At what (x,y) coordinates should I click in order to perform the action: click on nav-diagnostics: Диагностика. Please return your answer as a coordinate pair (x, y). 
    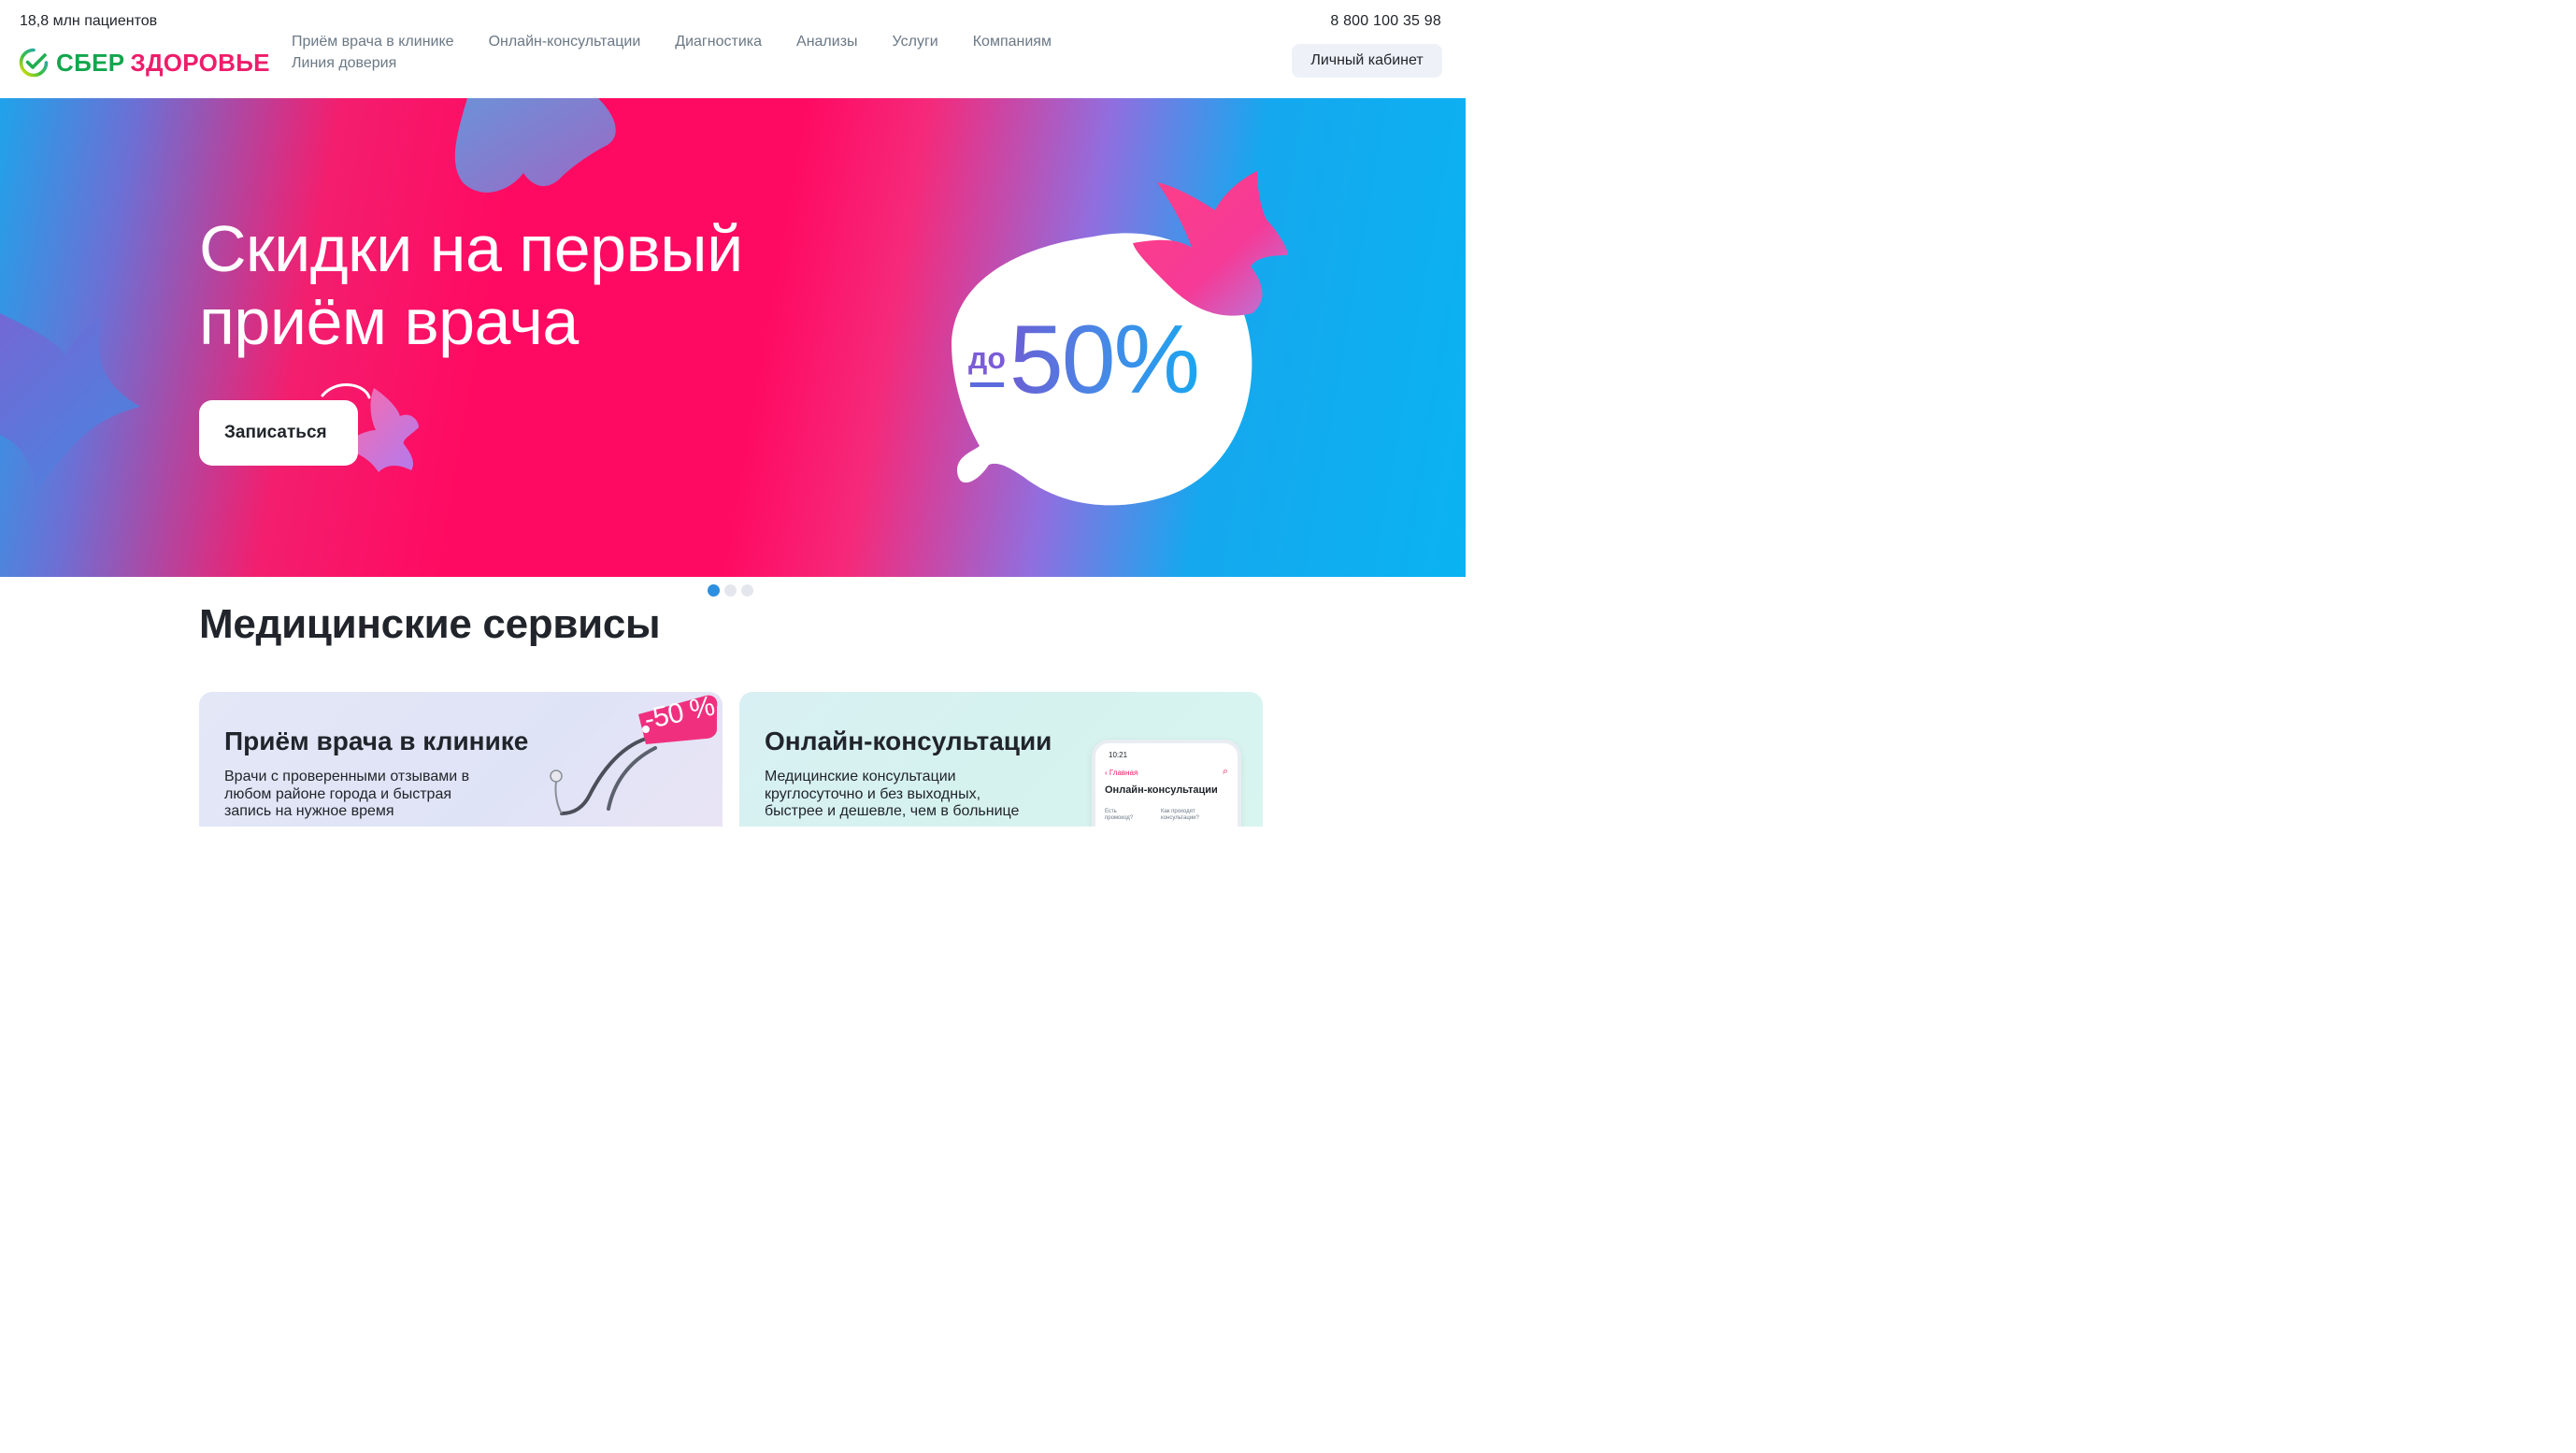
    Looking at the image, I should click on (718, 42).